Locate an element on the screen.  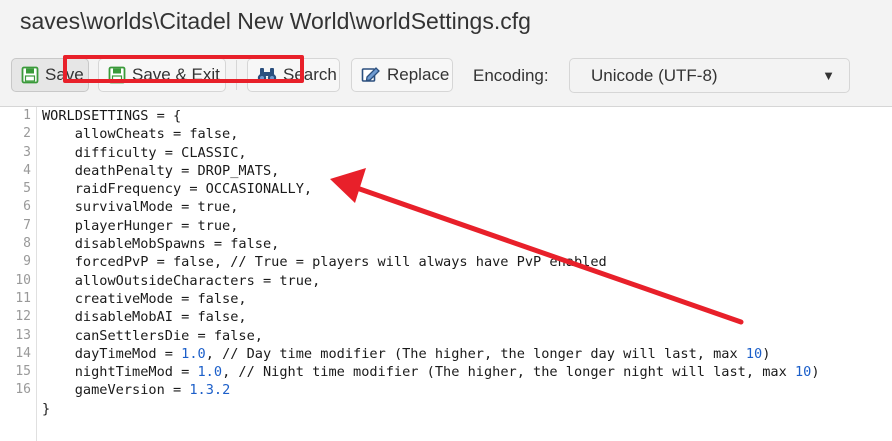
encoding-value: Unicode (UTF-8) is located at coordinates (654, 75).